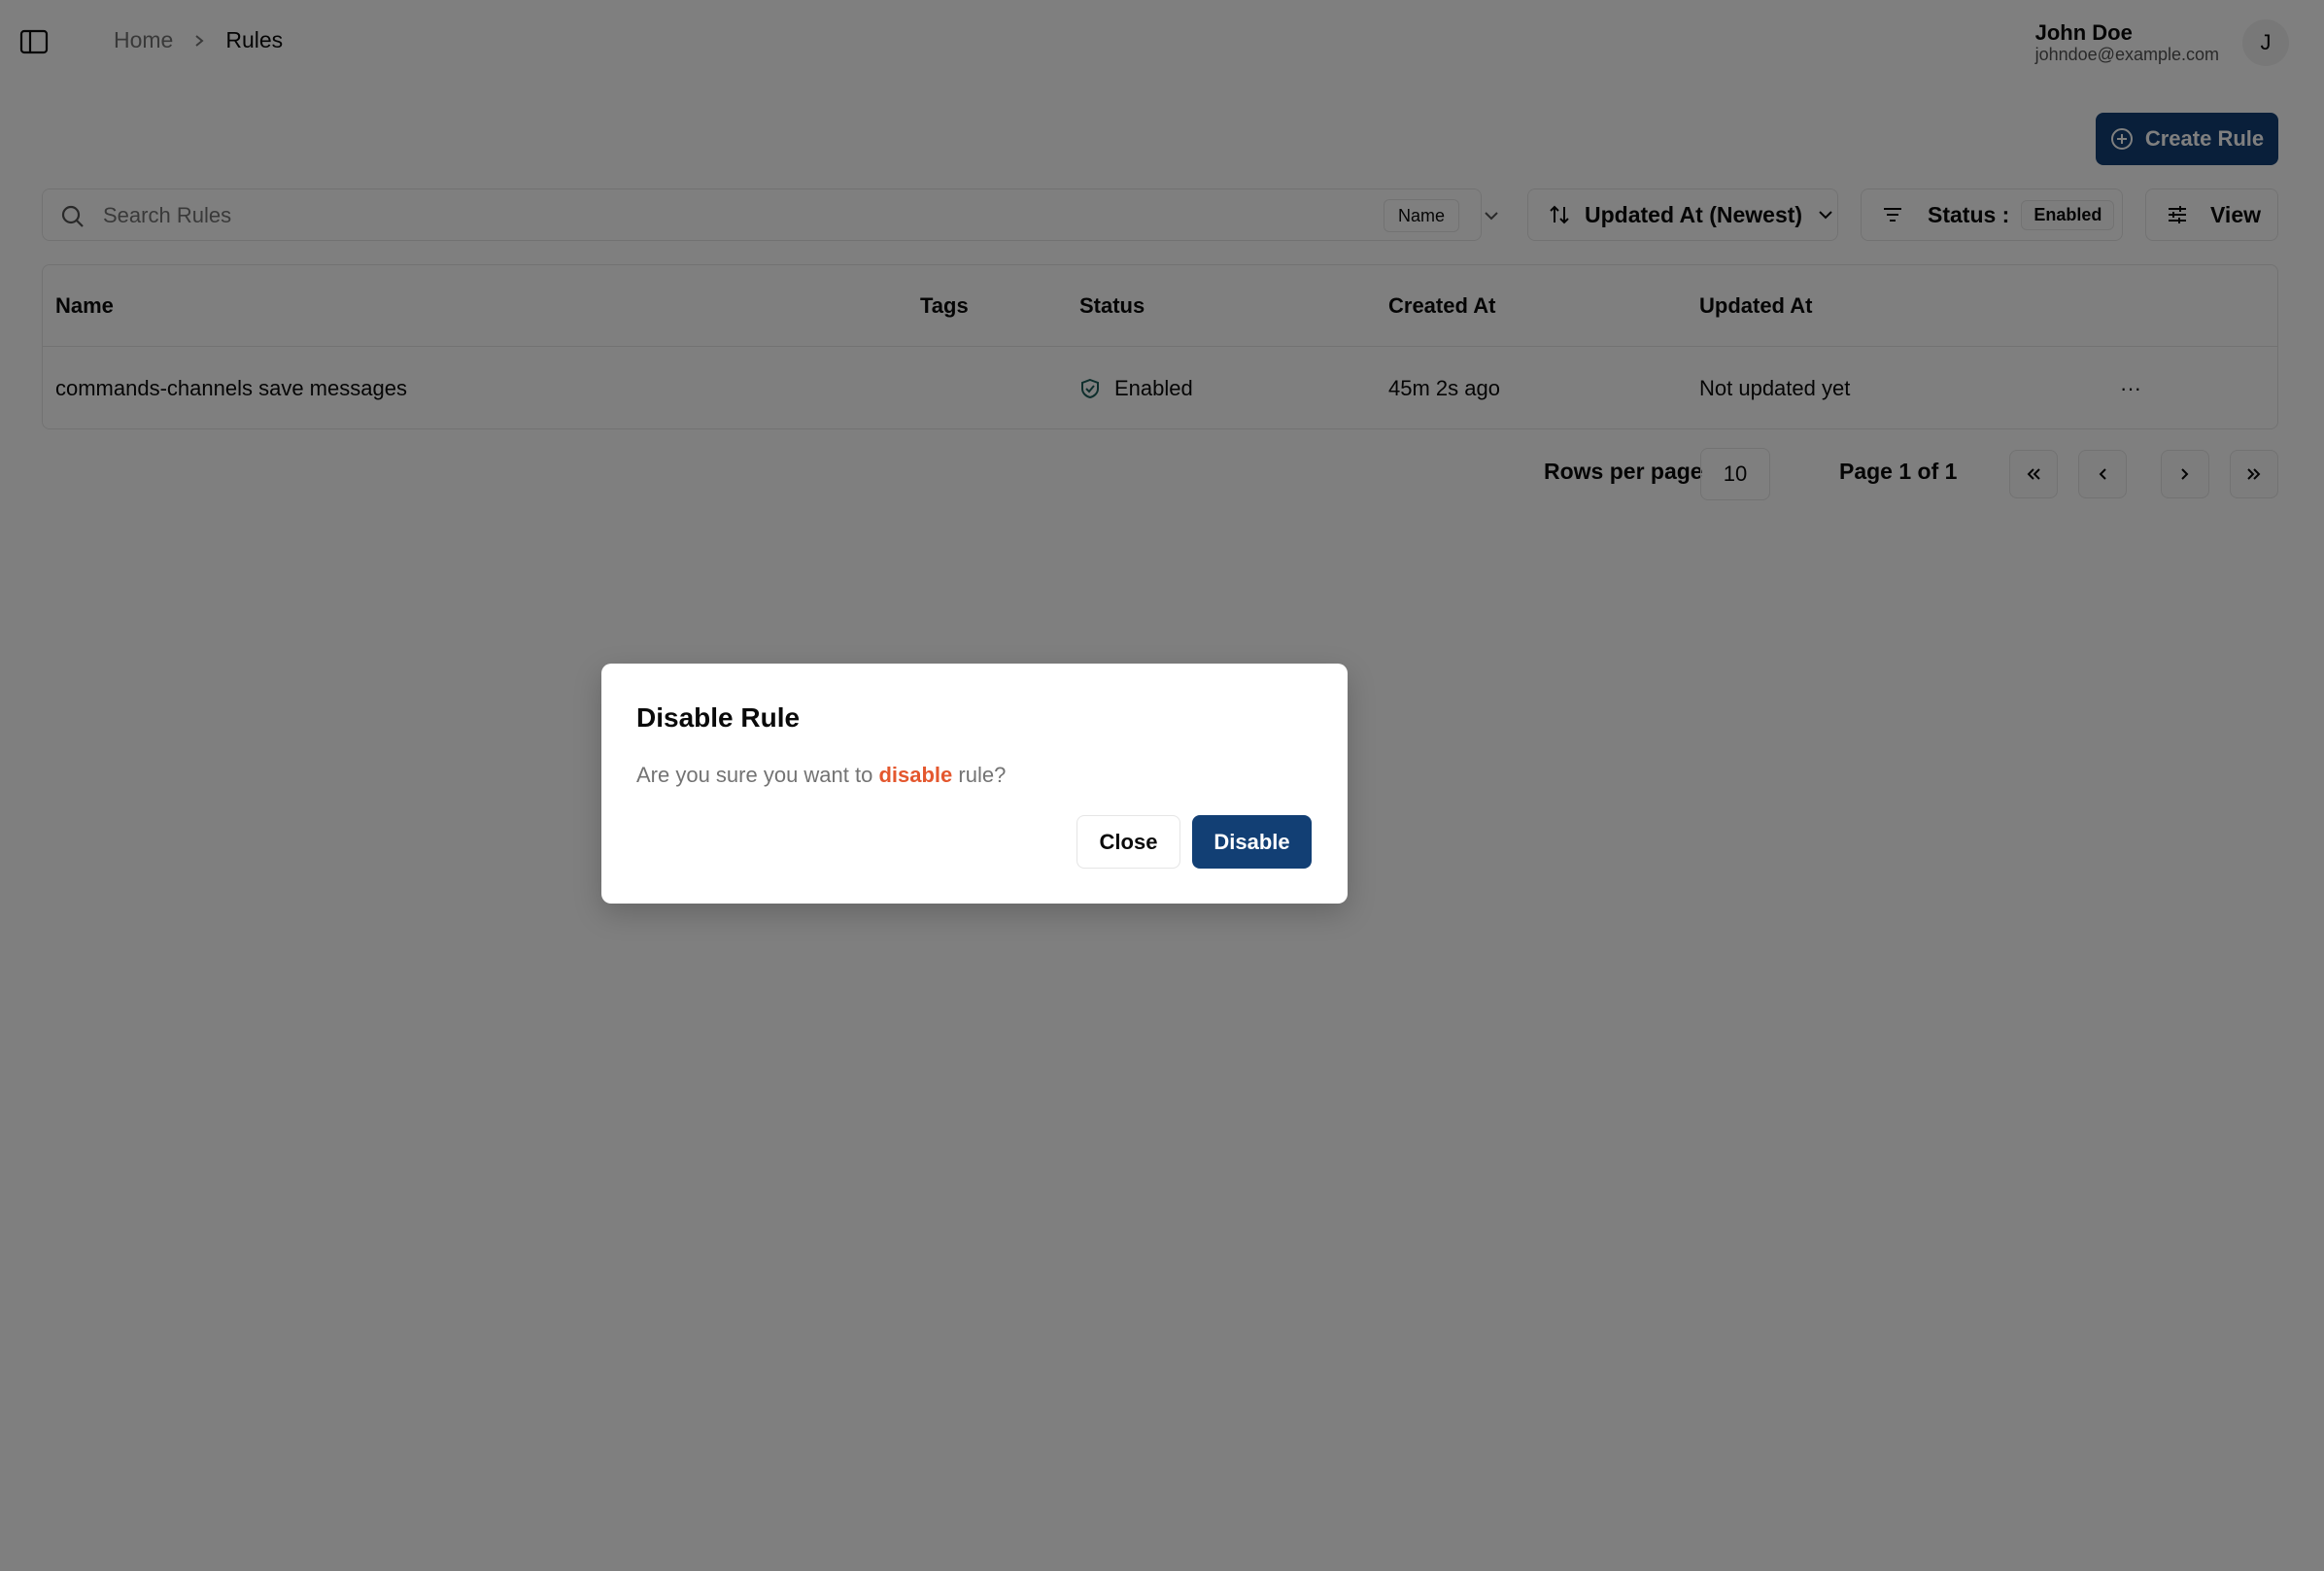  What do you see at coordinates (916, 775) in the screenshot?
I see `dialog-text-emphasis: disable` at bounding box center [916, 775].